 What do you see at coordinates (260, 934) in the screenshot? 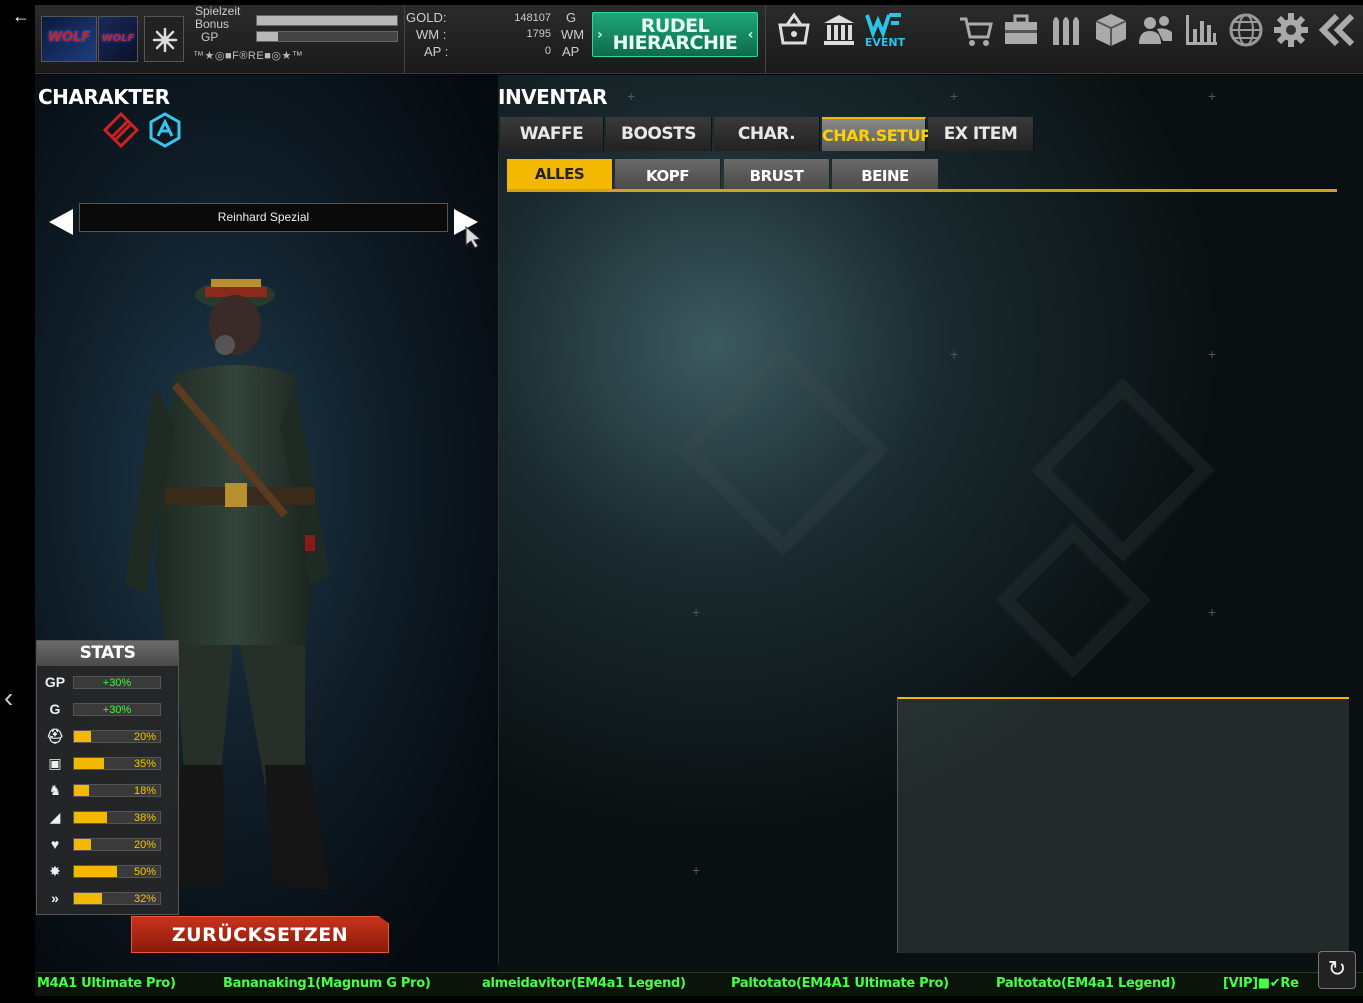
I see `reset-button: ZURÜCKSETZEN` at bounding box center [260, 934].